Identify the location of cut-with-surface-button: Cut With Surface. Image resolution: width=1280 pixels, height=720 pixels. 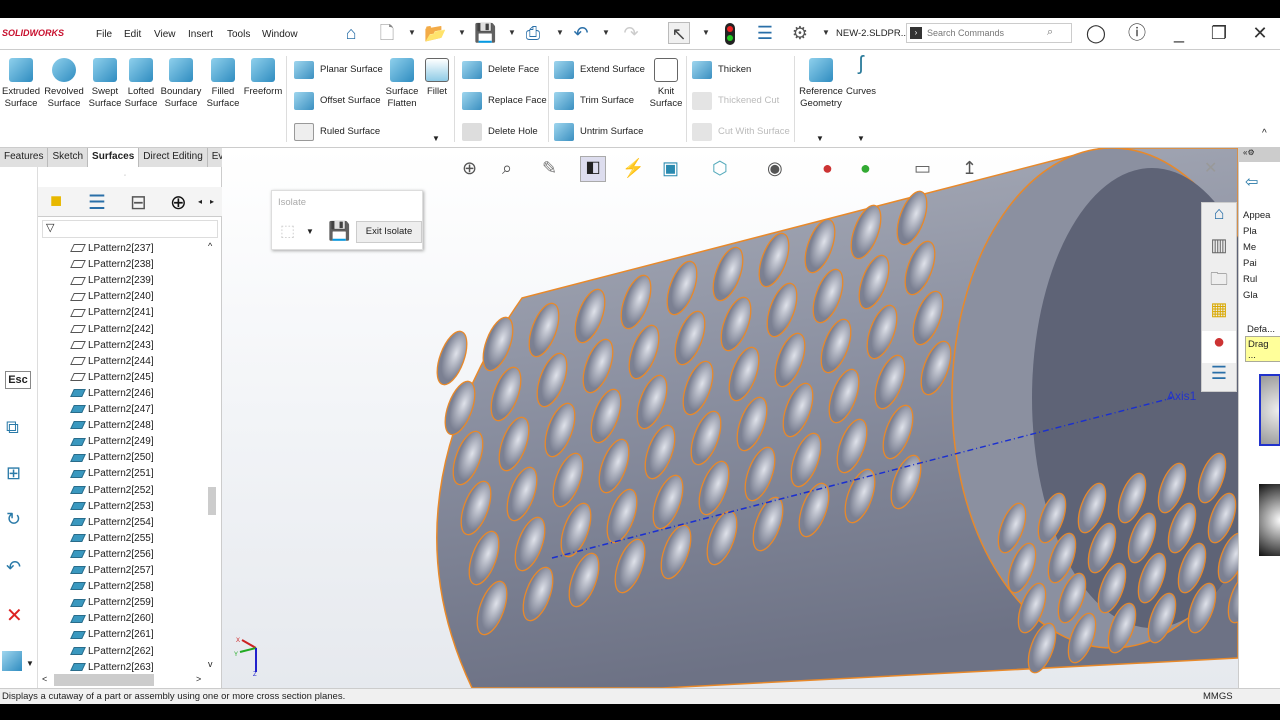
(741, 132).